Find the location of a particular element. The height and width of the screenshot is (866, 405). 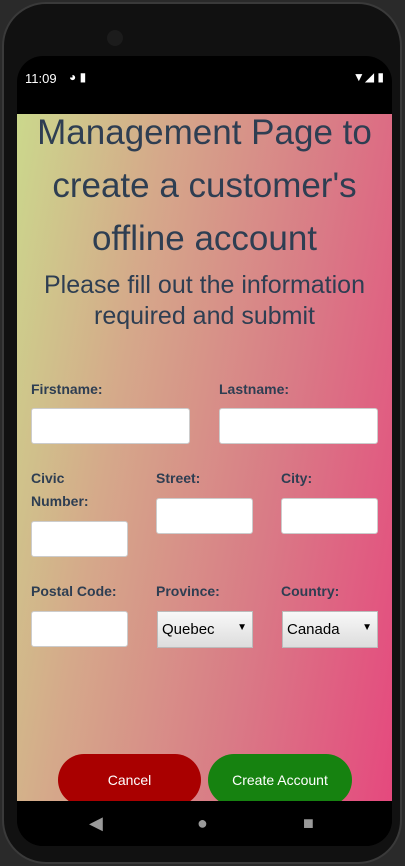

province-select: Quebec ▼ is located at coordinates (205, 629).